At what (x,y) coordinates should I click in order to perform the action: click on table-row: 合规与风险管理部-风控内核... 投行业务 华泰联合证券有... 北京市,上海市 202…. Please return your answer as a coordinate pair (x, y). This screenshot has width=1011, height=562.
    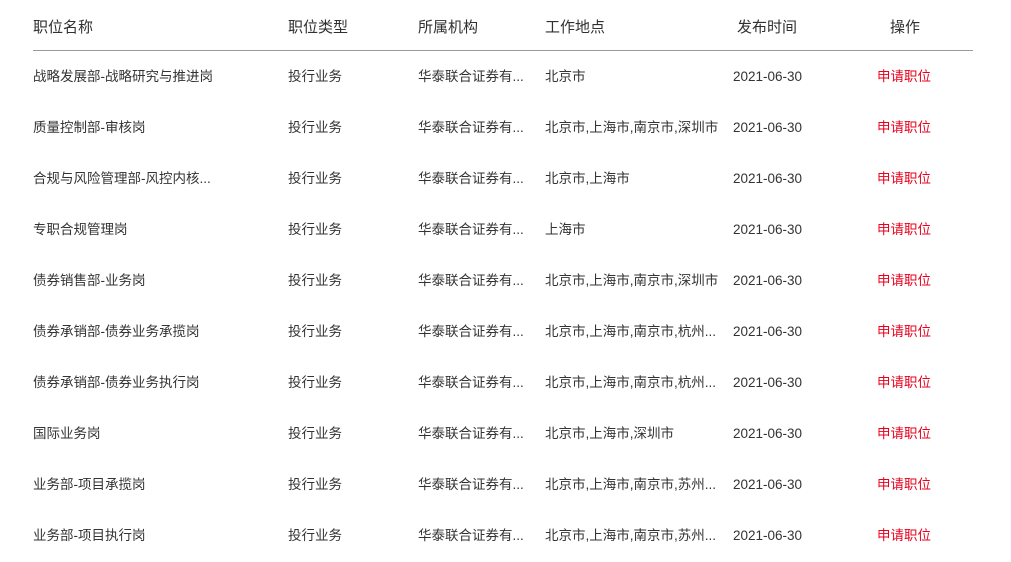
    Looking at the image, I should click on (505, 179).